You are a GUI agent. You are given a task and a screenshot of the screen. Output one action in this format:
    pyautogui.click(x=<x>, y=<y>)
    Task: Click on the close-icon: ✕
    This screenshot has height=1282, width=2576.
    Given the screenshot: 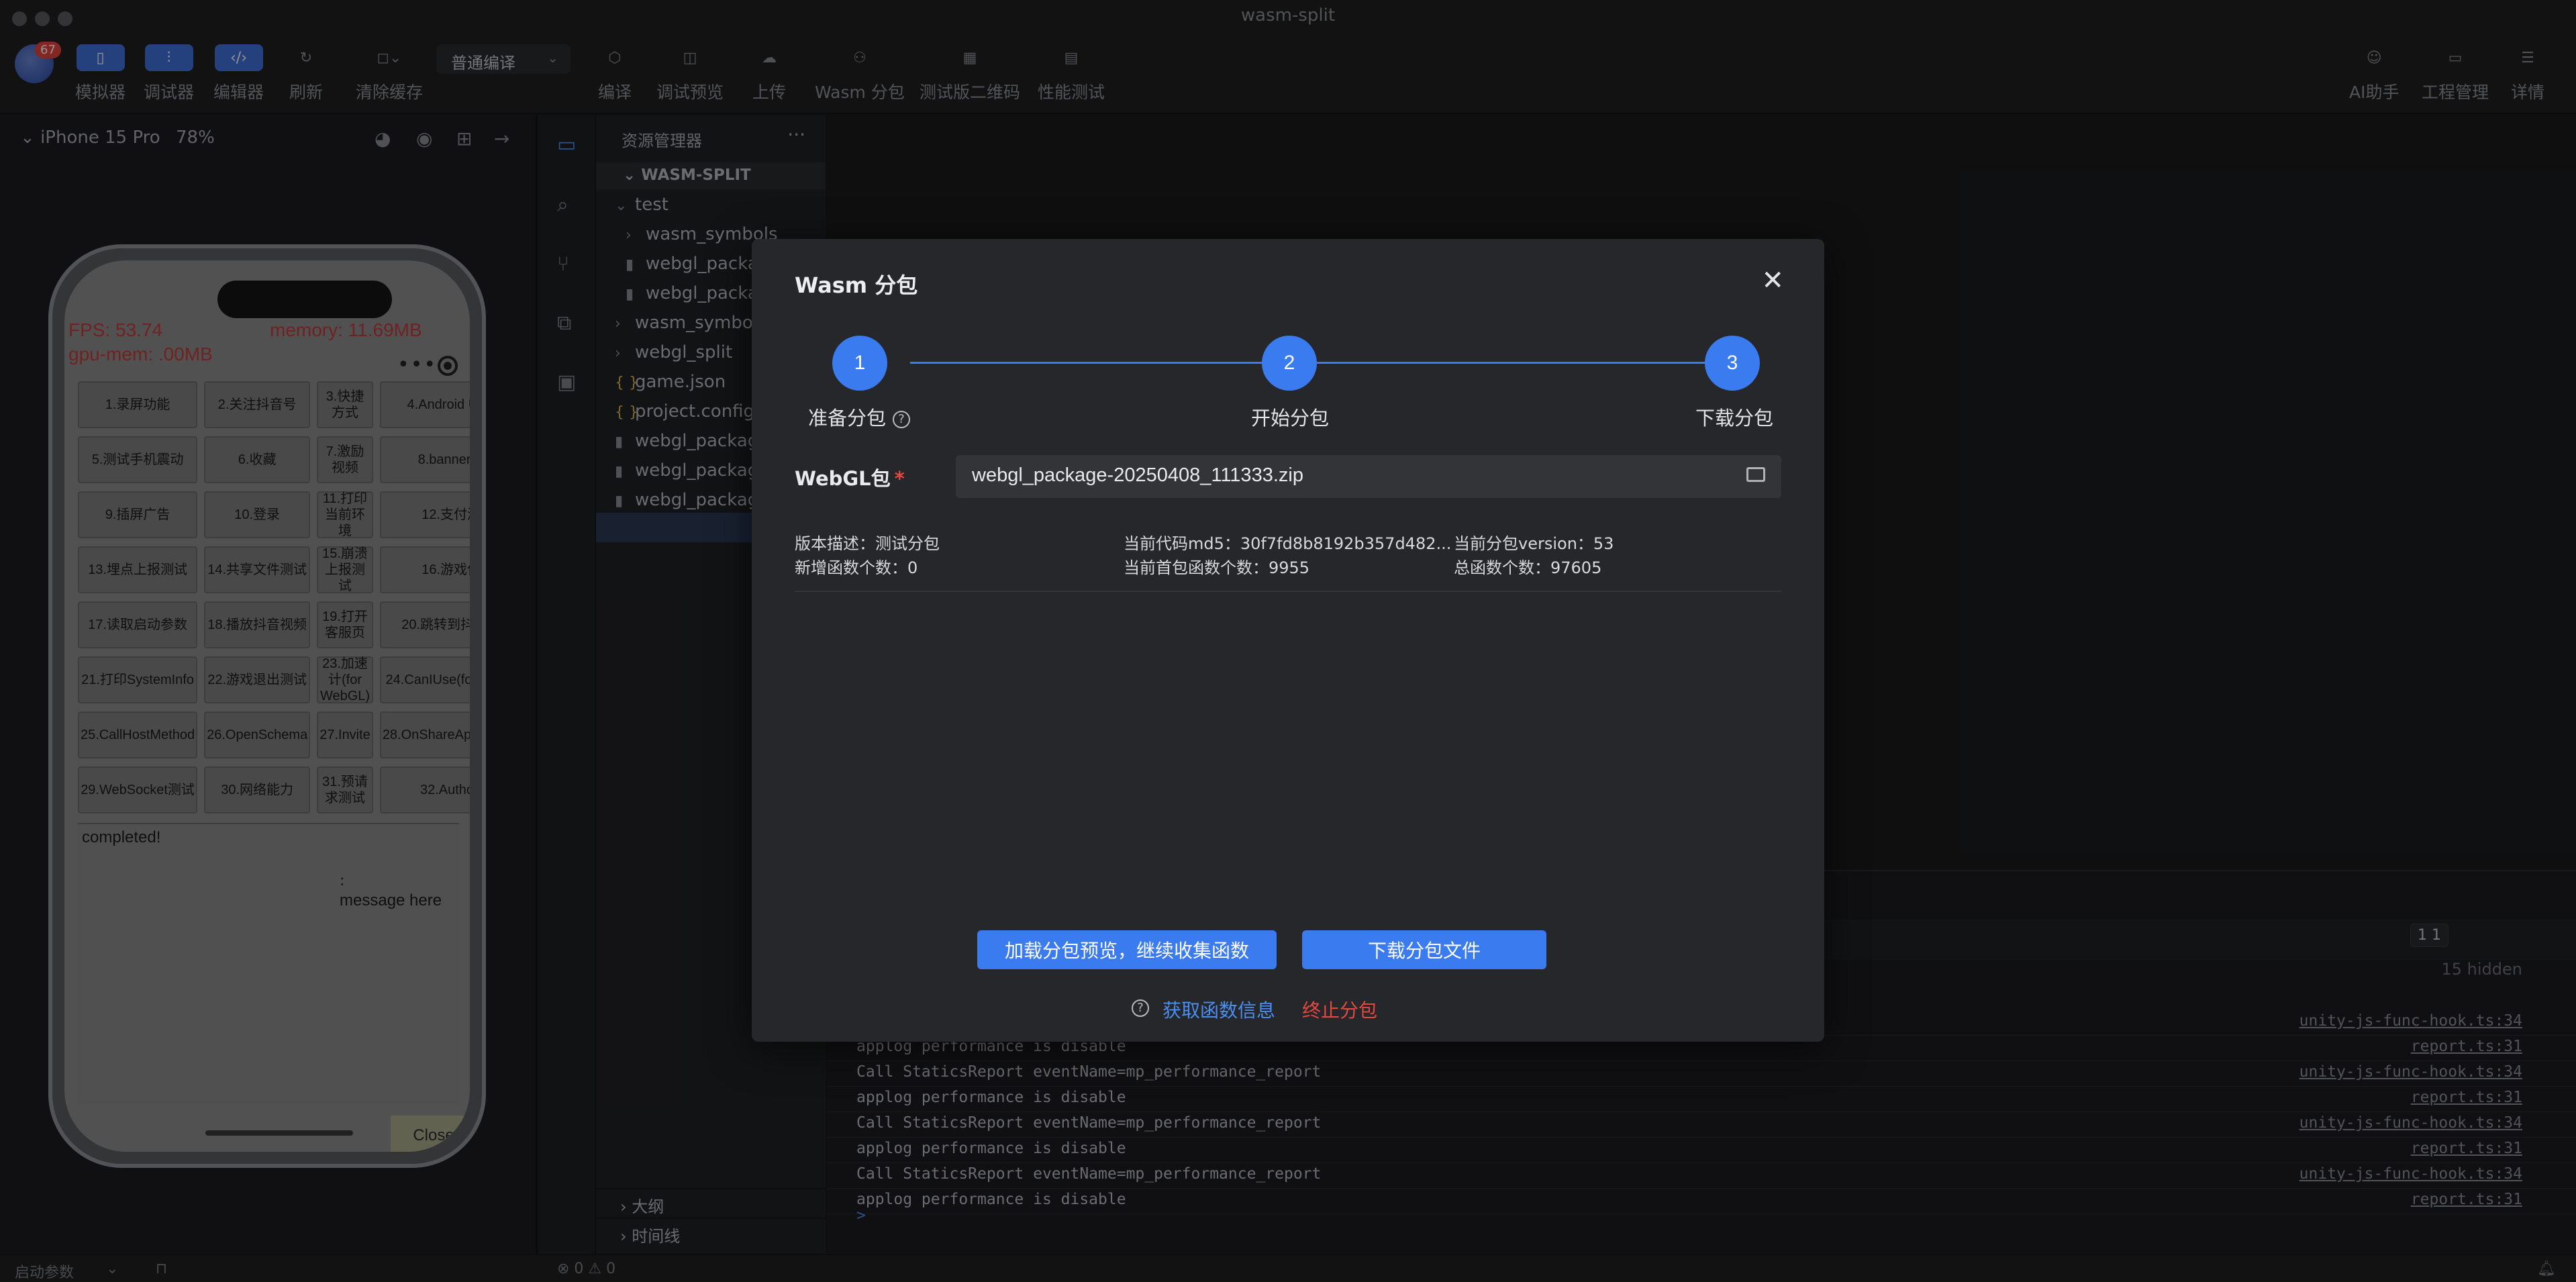 What is the action you would take?
    pyautogui.click(x=1772, y=280)
    